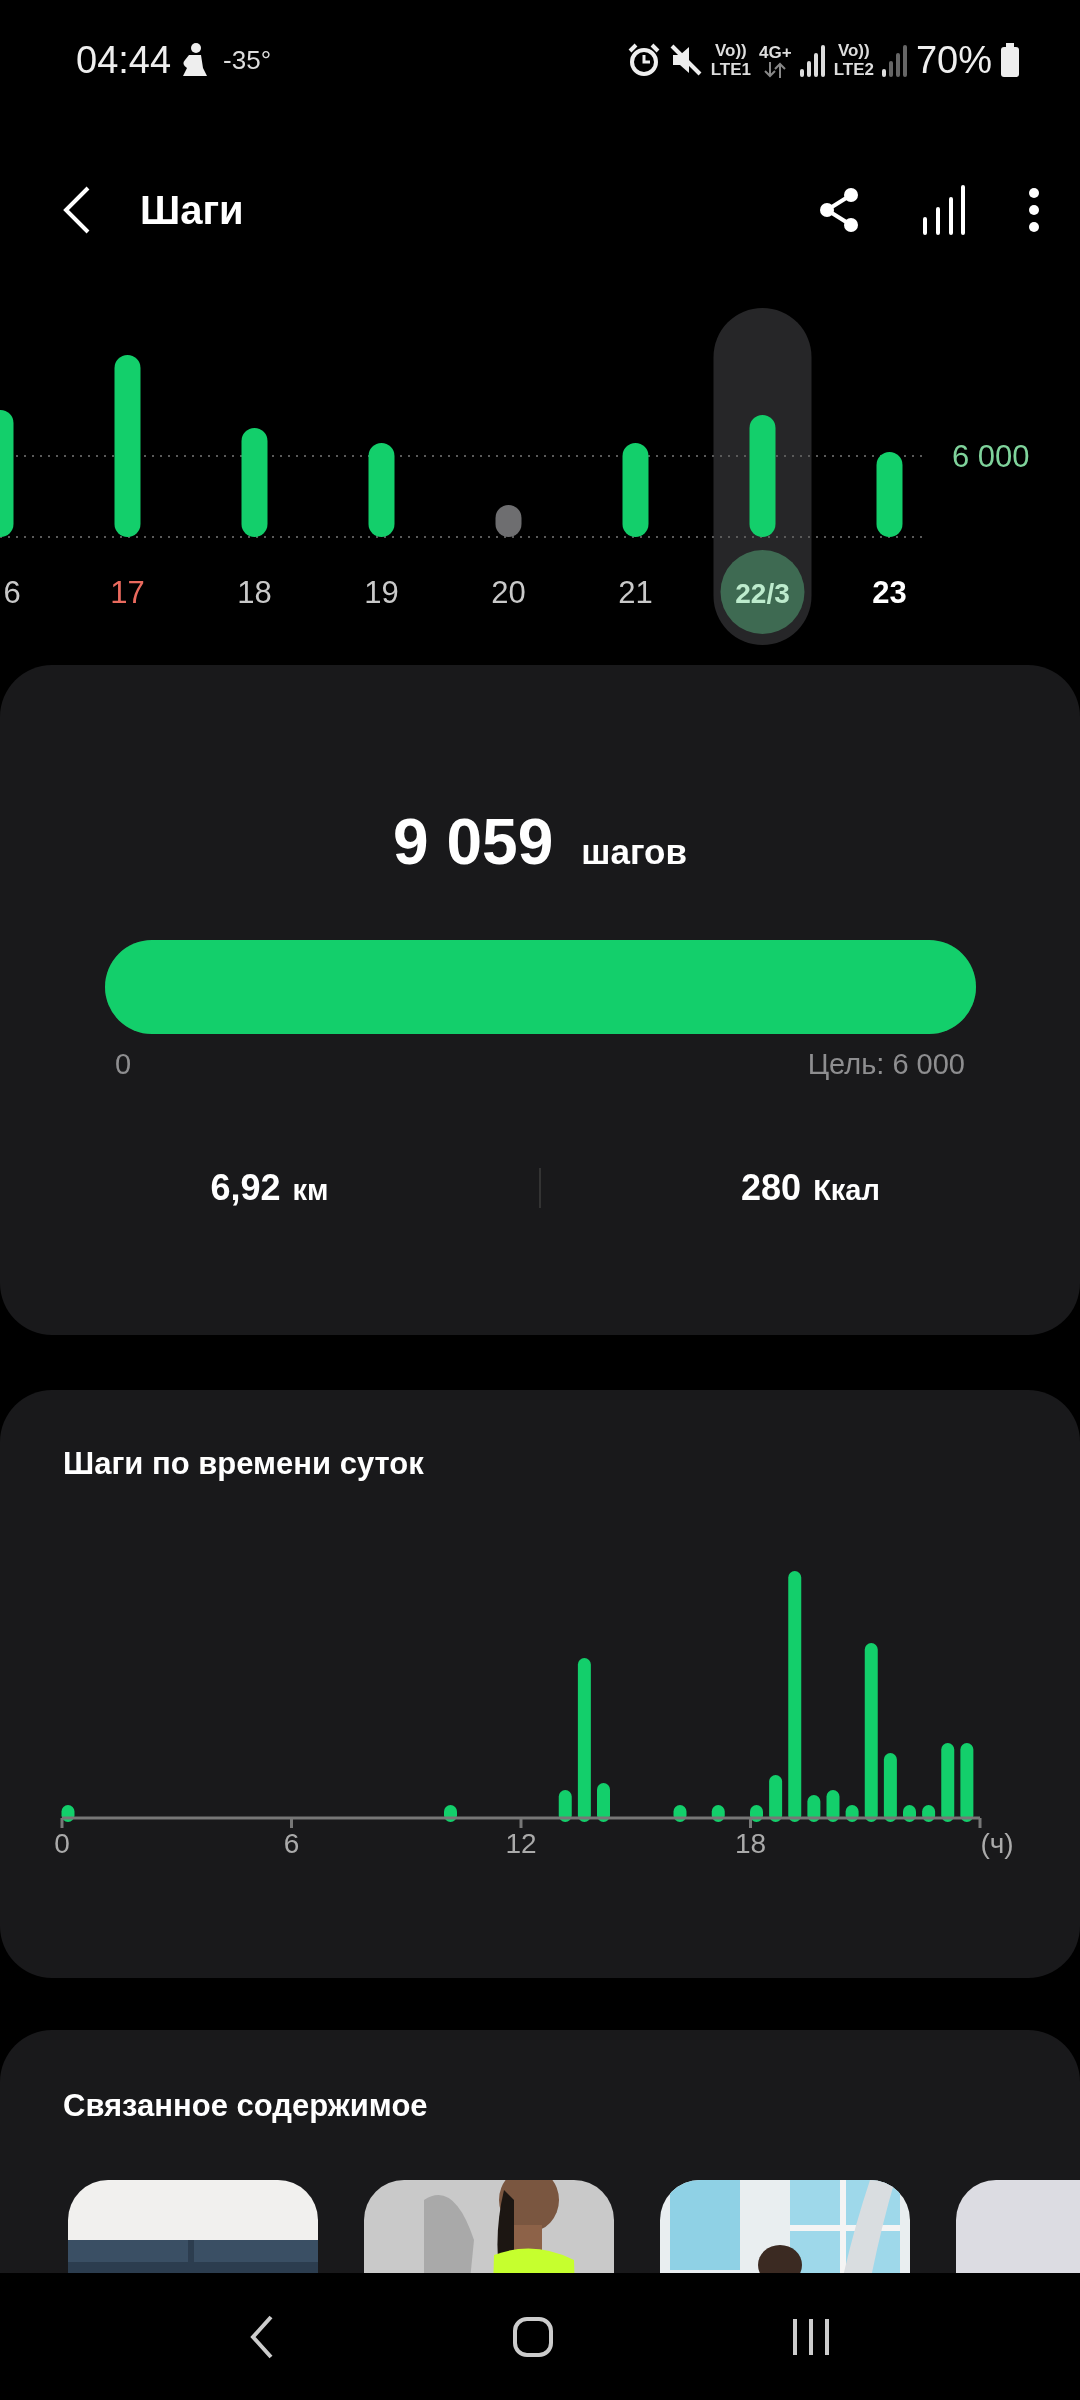 The height and width of the screenshot is (2400, 1080). Describe the element at coordinates (192, 210) in the screenshot. I see `page-title: Шаги` at that location.